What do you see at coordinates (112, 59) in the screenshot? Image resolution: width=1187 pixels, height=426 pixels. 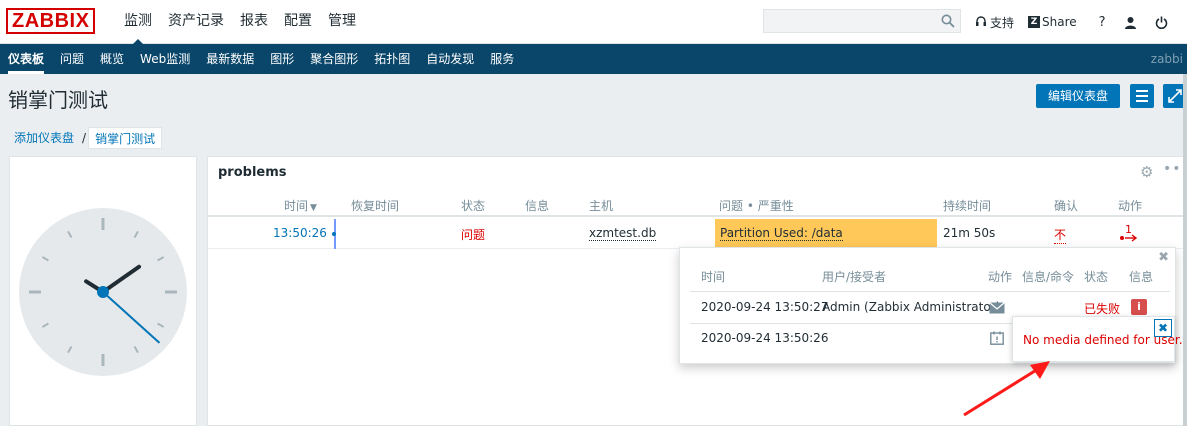 I see `subnav-overview: 概览` at bounding box center [112, 59].